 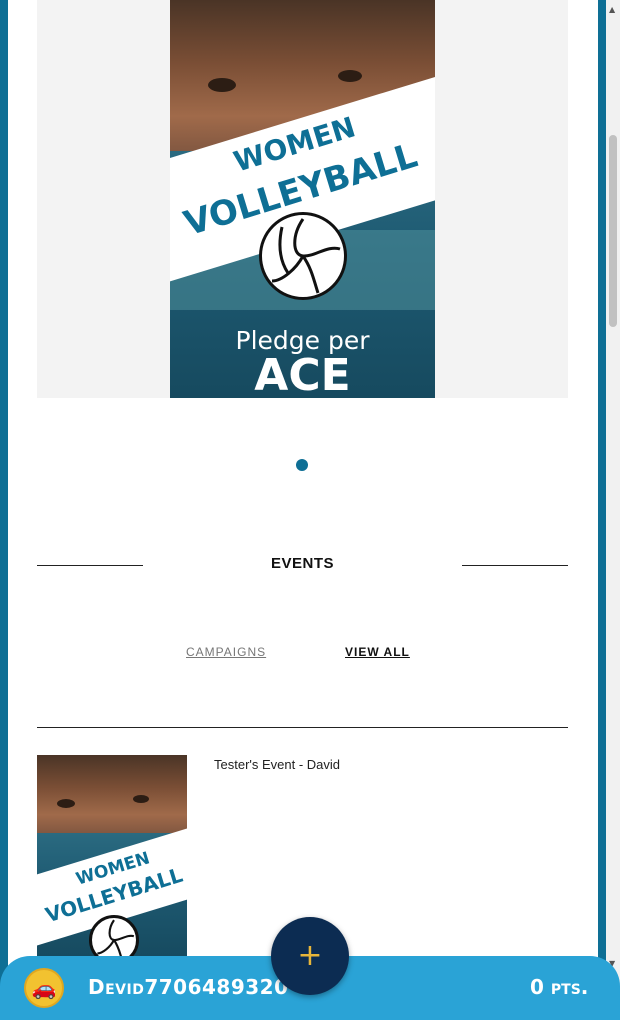 What do you see at coordinates (226, 652) in the screenshot?
I see `campaigns-link: CAMPAIGNS` at bounding box center [226, 652].